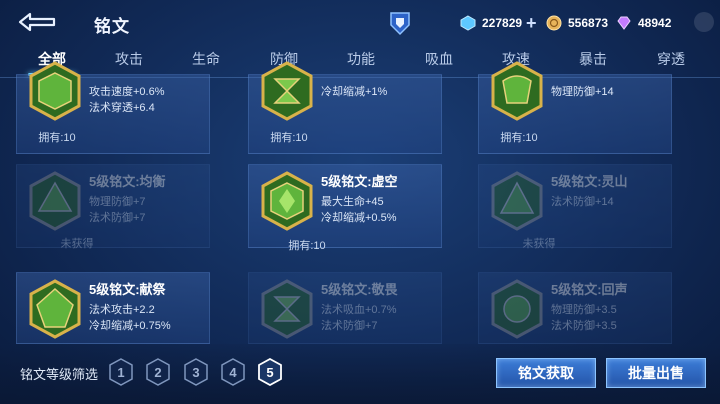 The height and width of the screenshot is (404, 720). Describe the element at coordinates (439, 61) in the screenshot. I see `tab-lifesteal: 吸血` at that location.